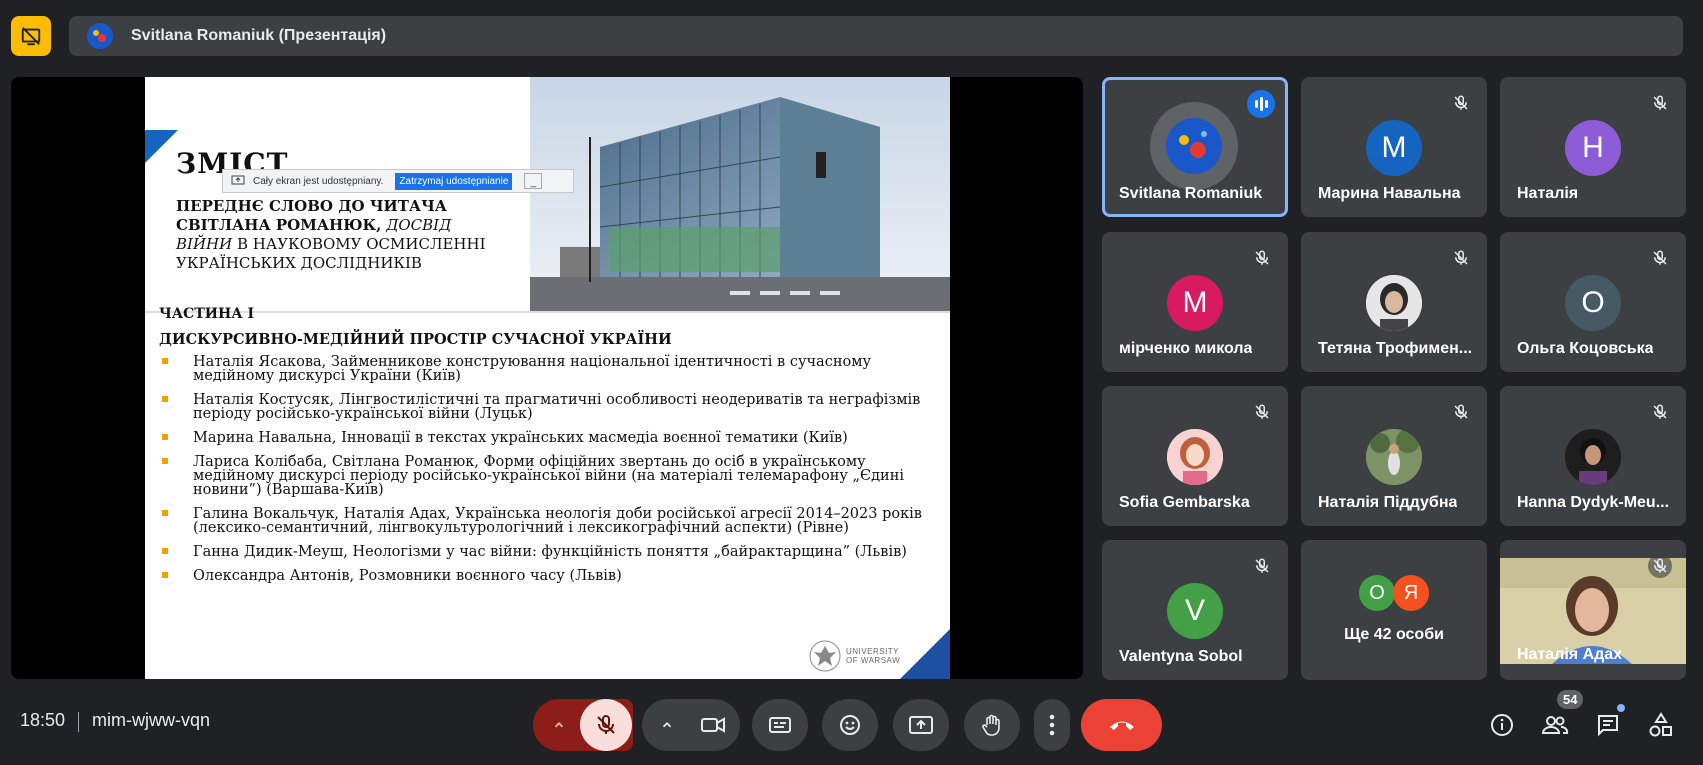 The image size is (1703, 765). Describe the element at coordinates (78, 722) in the screenshot. I see `divider` at that location.